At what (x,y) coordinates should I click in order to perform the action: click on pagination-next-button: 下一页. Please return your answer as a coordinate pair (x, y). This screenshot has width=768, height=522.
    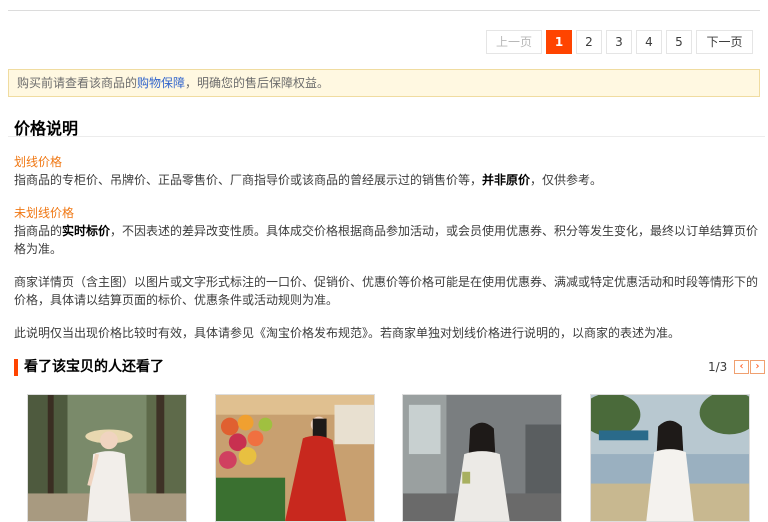
    Looking at the image, I should click on (724, 42).